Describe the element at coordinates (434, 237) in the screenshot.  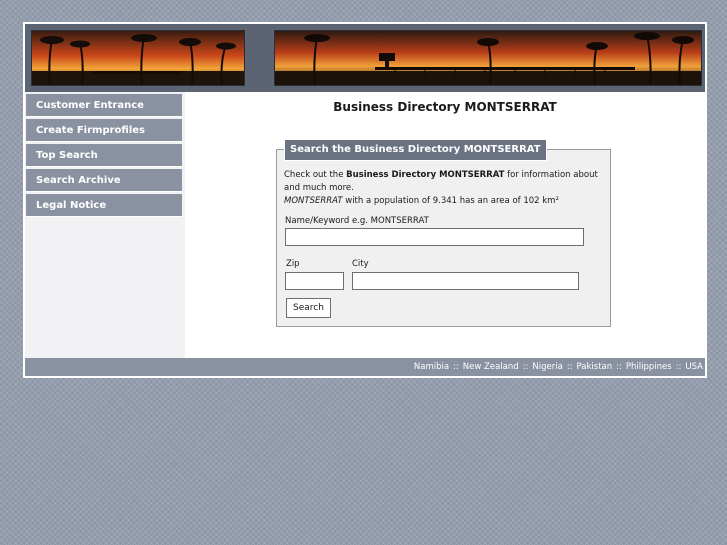
I see `keyword-input` at that location.